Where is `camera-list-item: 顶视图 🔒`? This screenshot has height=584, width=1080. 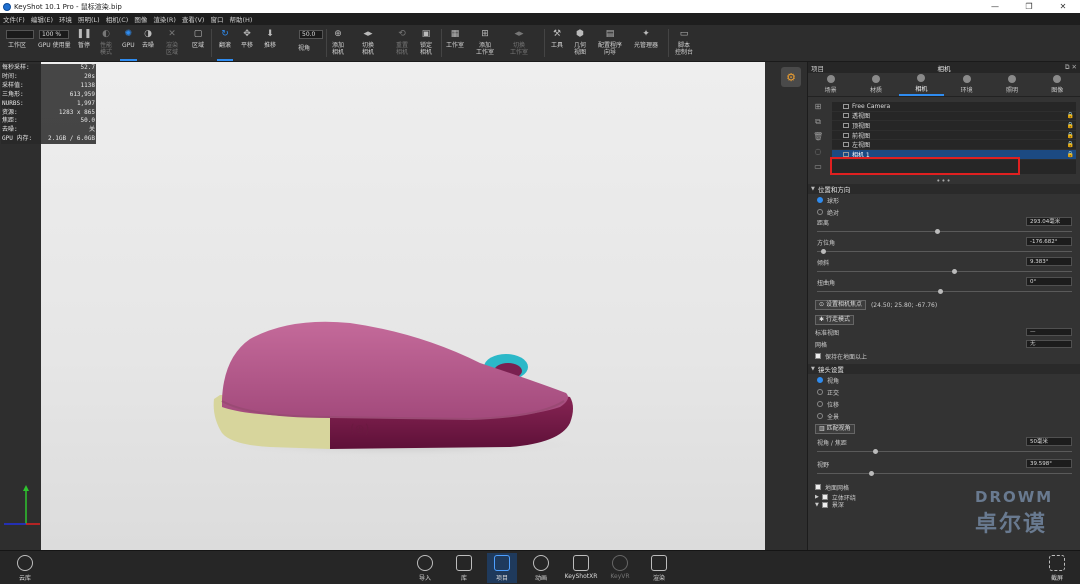
camera-list-item: 顶视图 🔒 is located at coordinates (954, 126).